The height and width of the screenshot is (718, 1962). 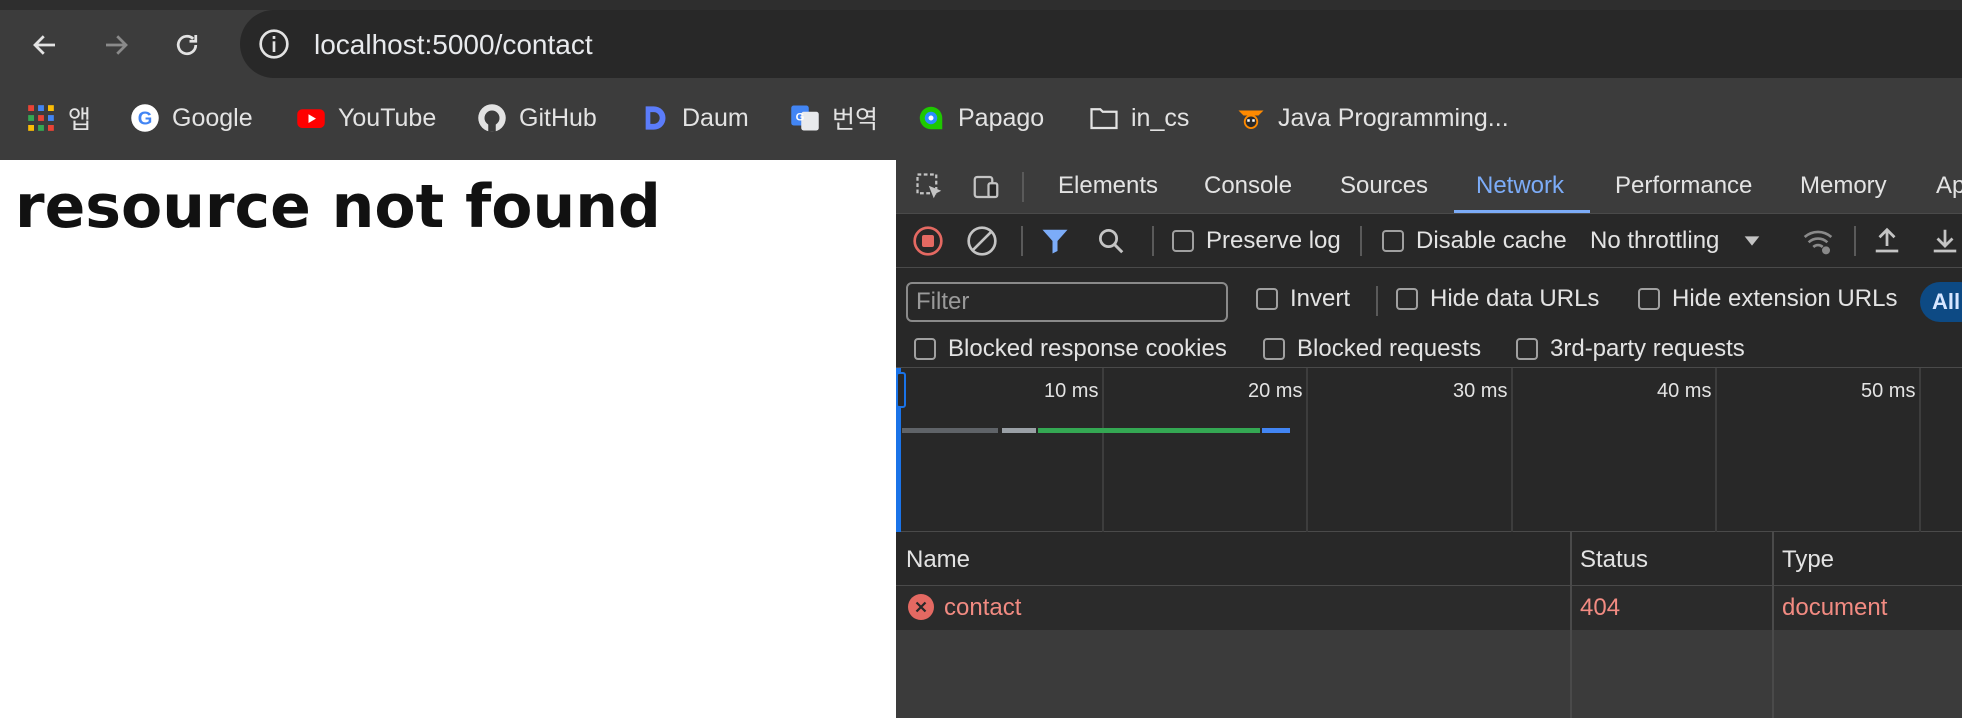 What do you see at coordinates (1389, 348) in the screenshot?
I see `blocked-requests-label: Blocked requests` at bounding box center [1389, 348].